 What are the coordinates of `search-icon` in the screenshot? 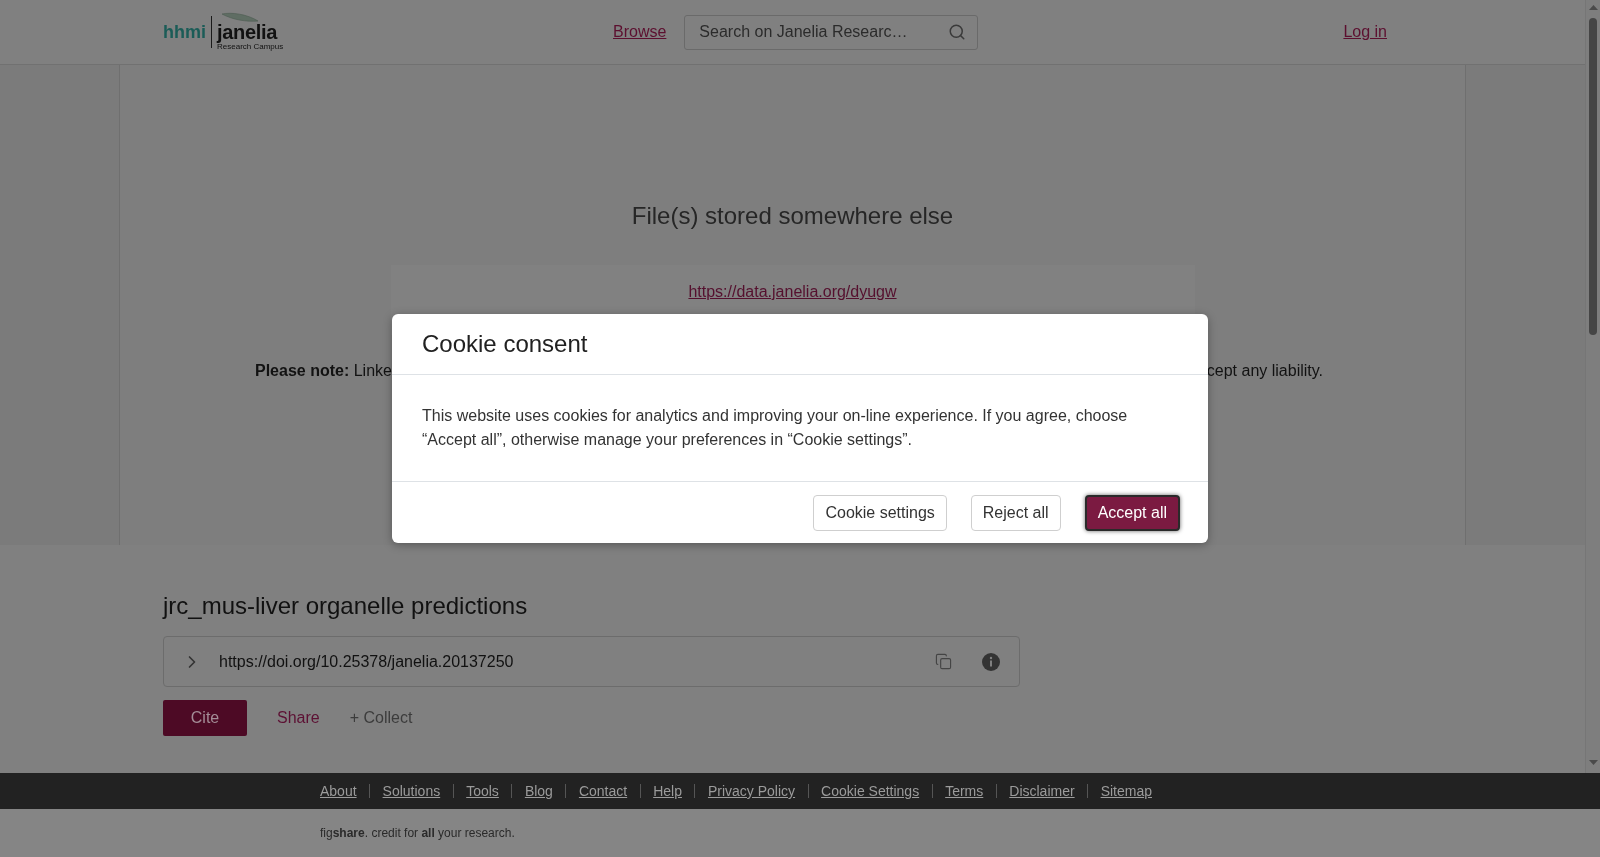 It's located at (957, 31).